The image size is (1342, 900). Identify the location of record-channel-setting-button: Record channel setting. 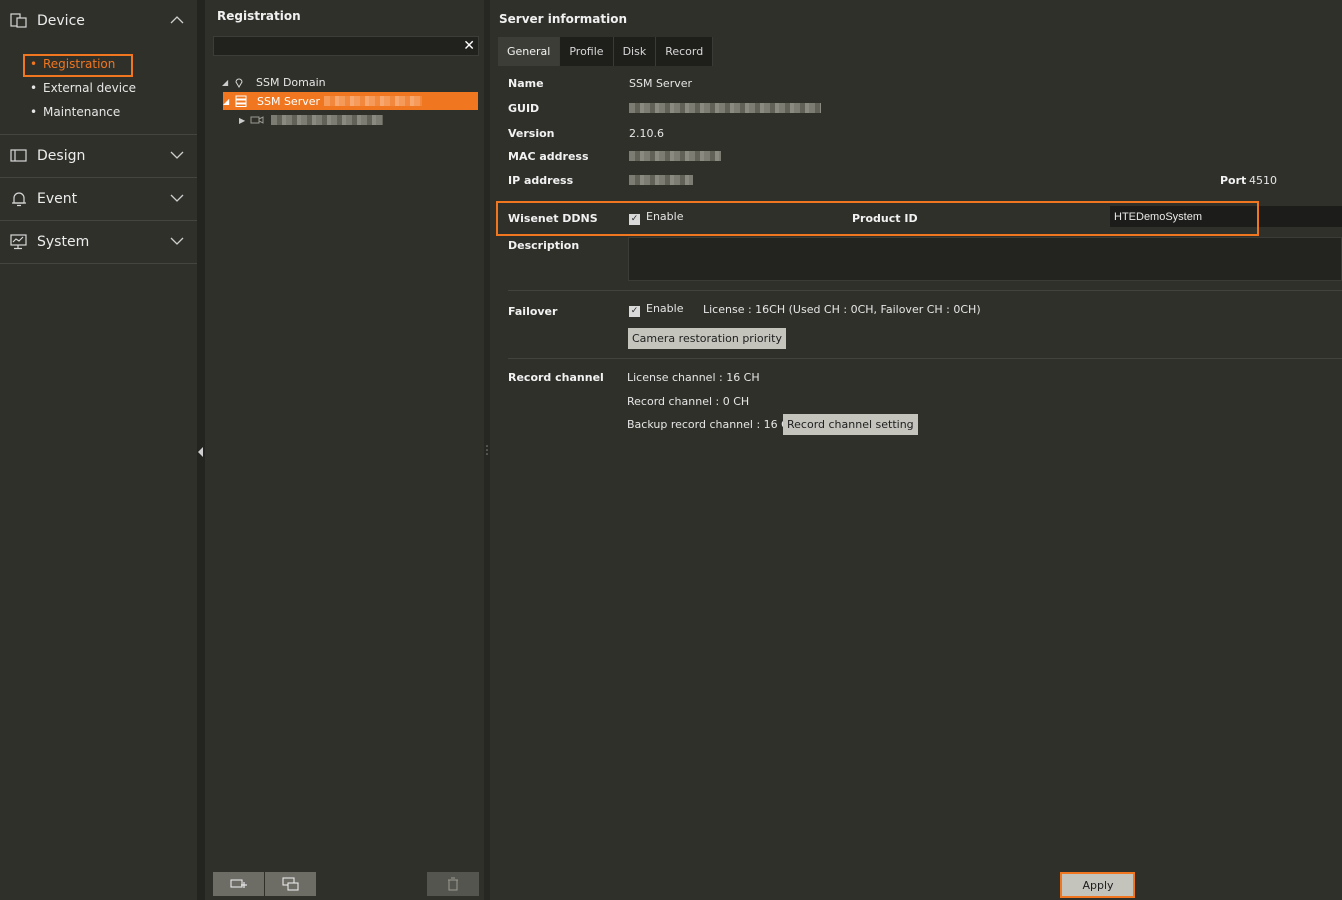
(850, 424).